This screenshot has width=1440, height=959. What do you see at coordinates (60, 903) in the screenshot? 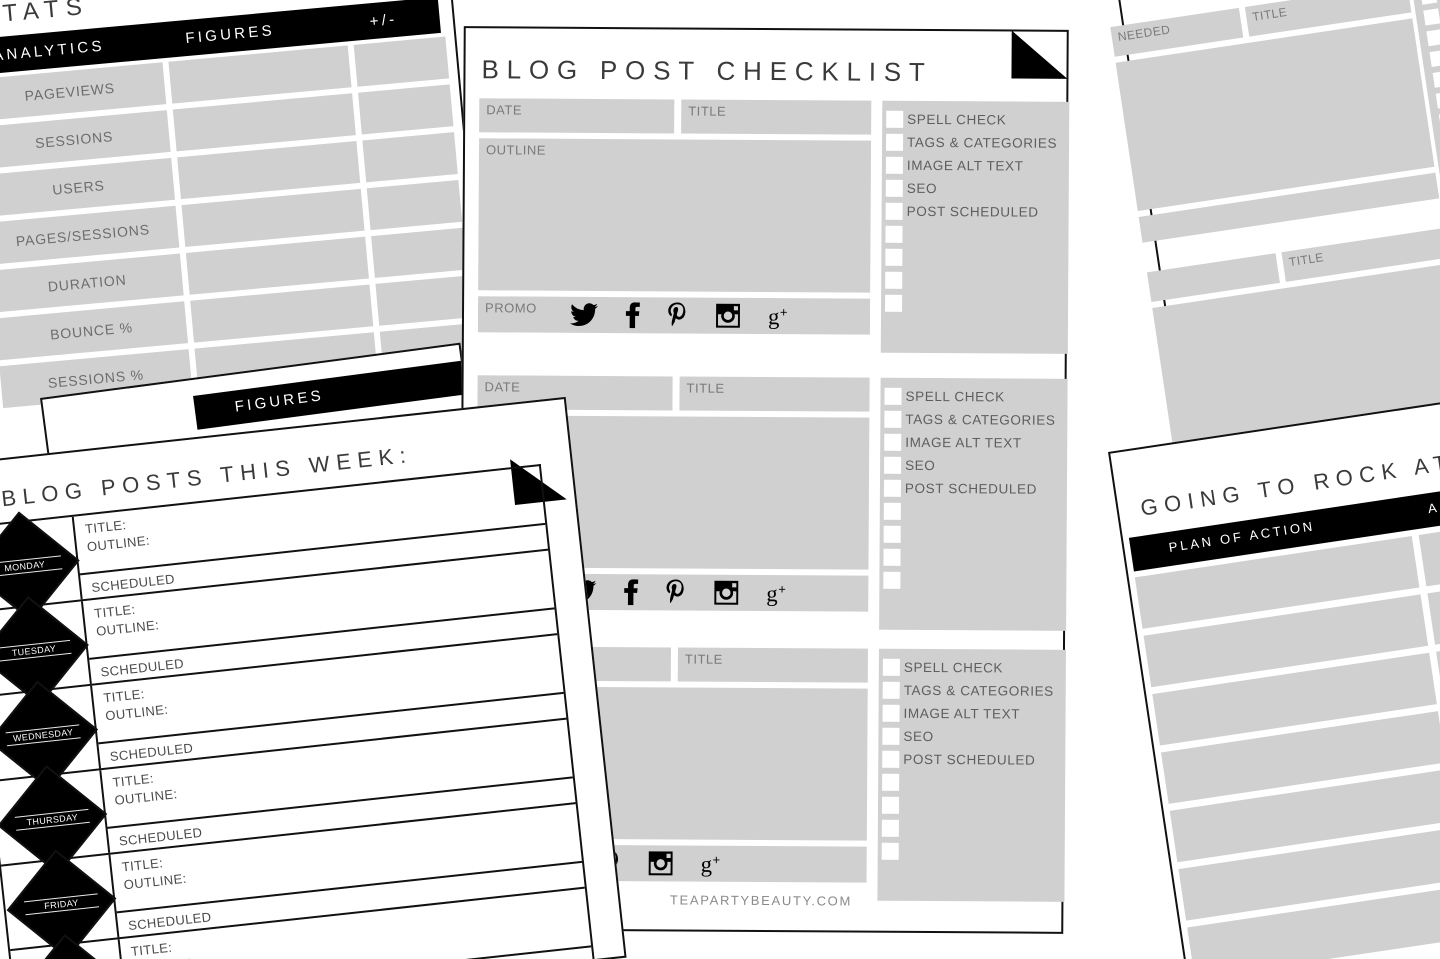
I see `day-cell: FRIDAY` at bounding box center [60, 903].